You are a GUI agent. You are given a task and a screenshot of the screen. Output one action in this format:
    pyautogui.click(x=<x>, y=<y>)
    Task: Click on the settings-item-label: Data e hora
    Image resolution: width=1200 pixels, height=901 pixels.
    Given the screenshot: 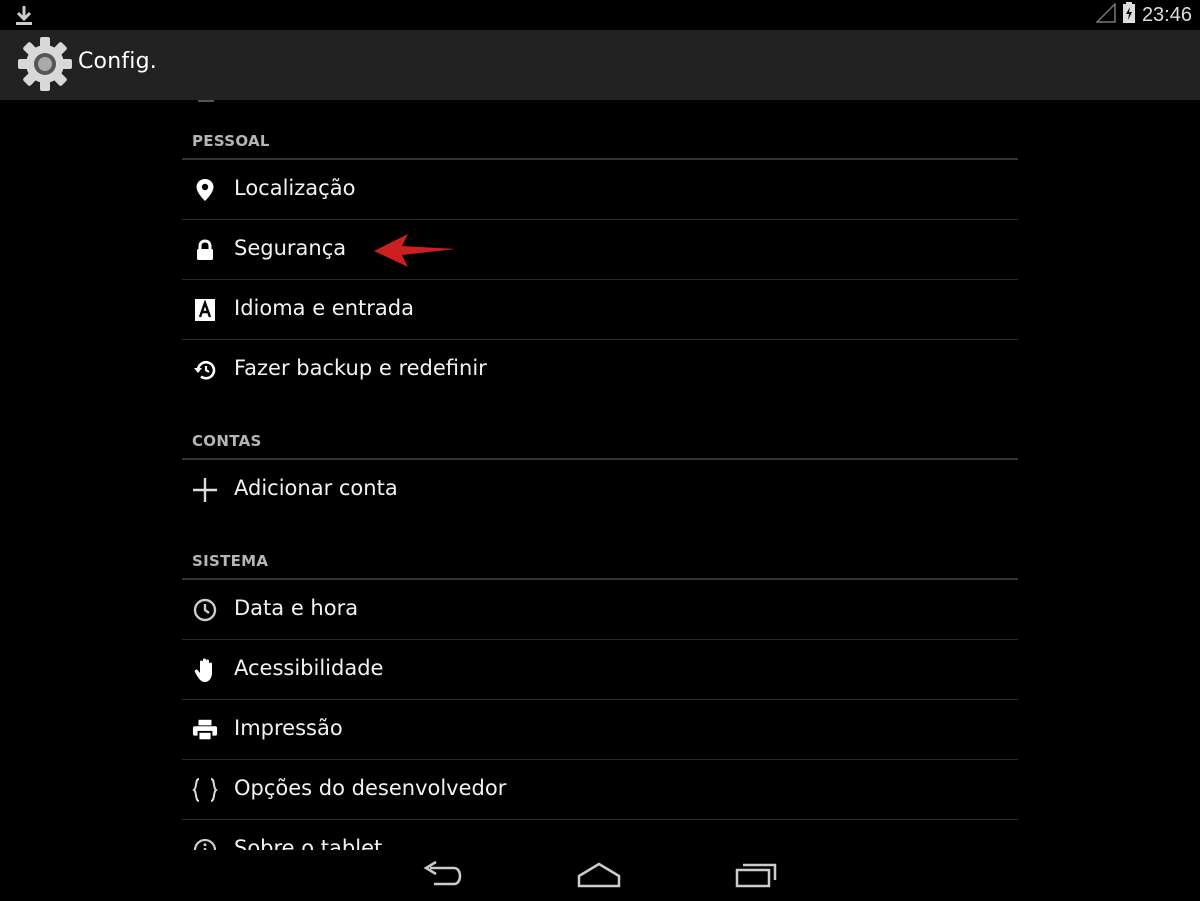 What is the action you would take?
    pyautogui.click(x=296, y=608)
    